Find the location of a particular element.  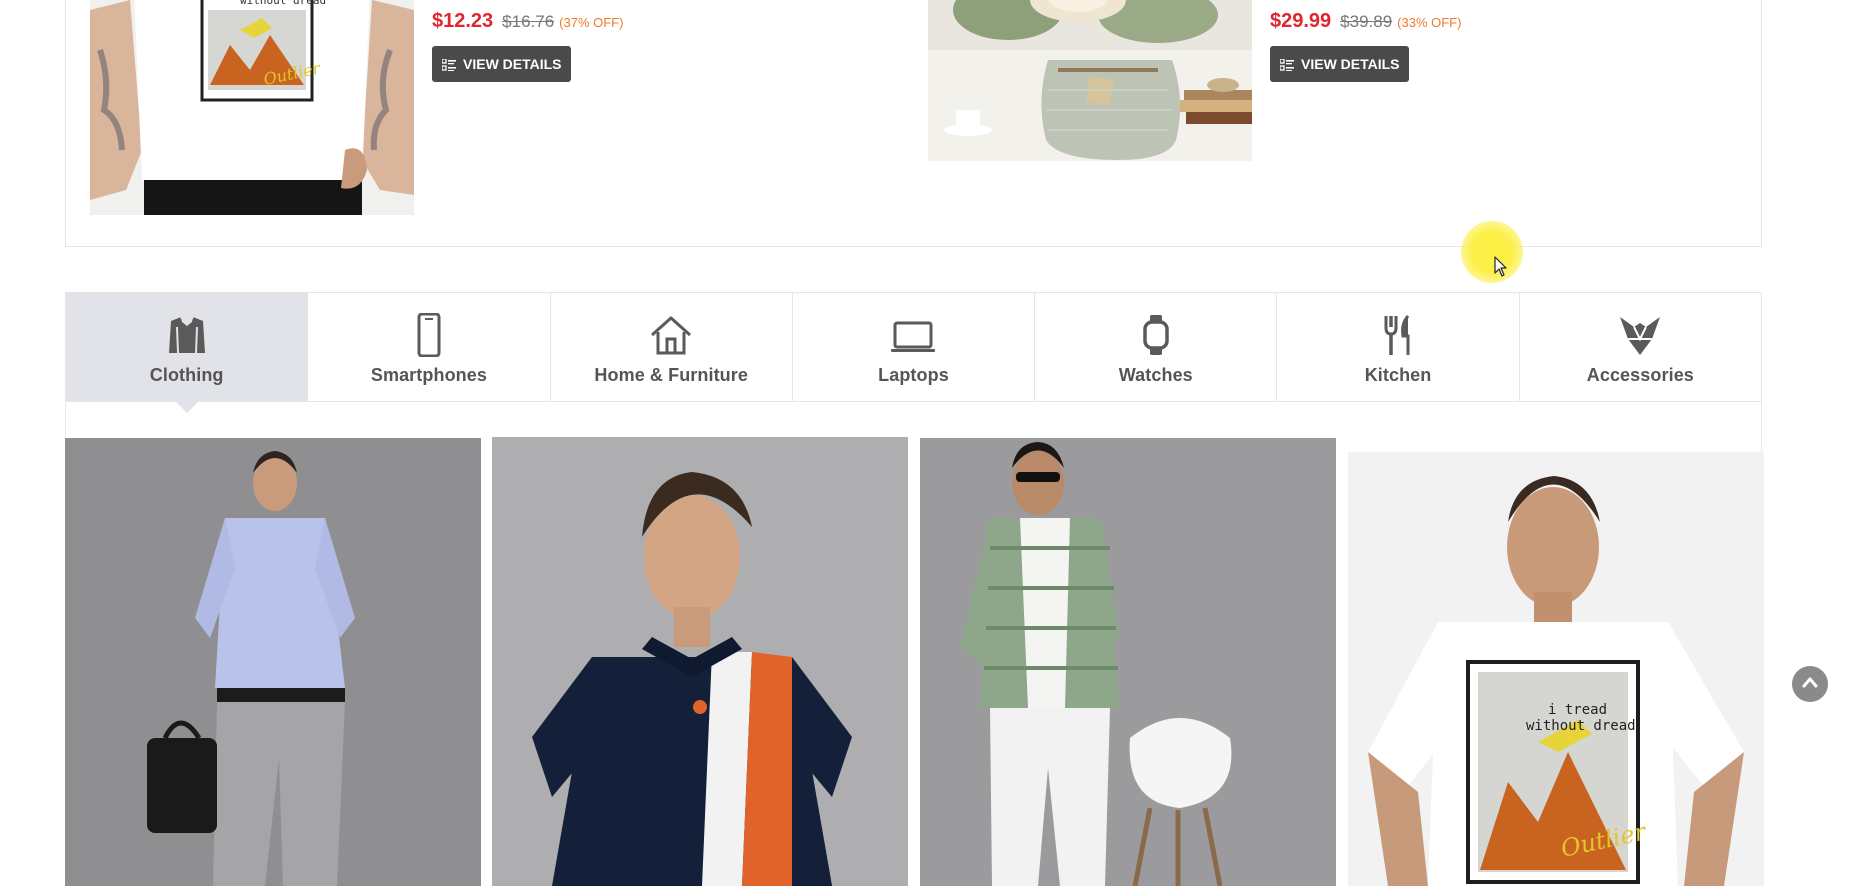

smartphone-icon is located at coordinates (429, 335).